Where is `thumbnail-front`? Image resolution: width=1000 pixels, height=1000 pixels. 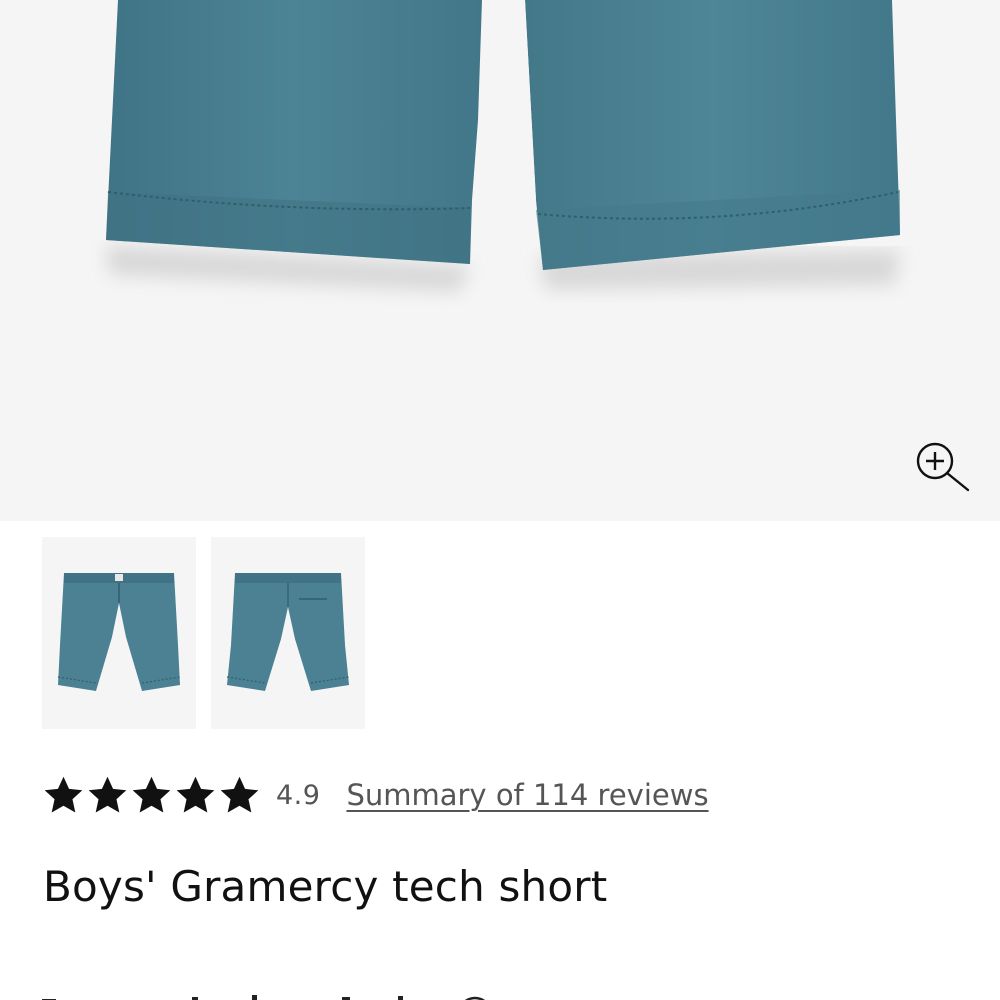 thumbnail-front is located at coordinates (119, 633).